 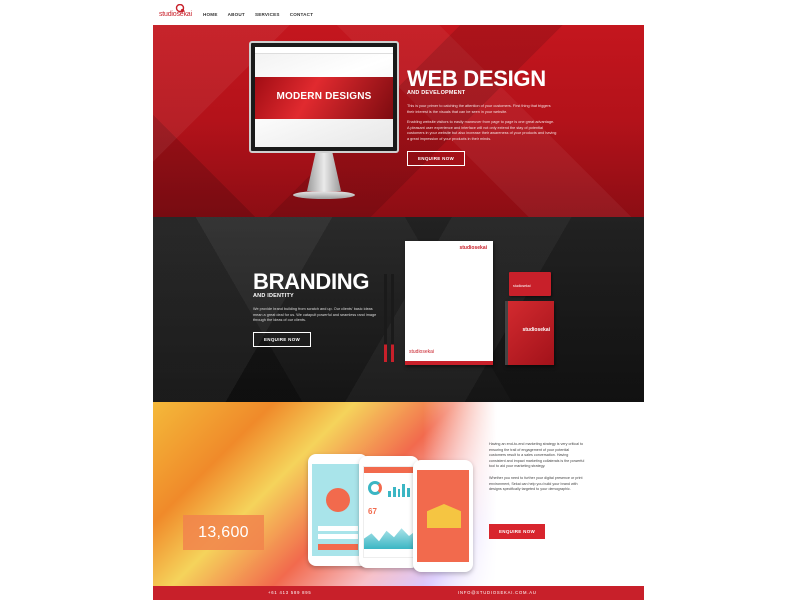 I want to click on phone-mail-image, so click(x=443, y=516).